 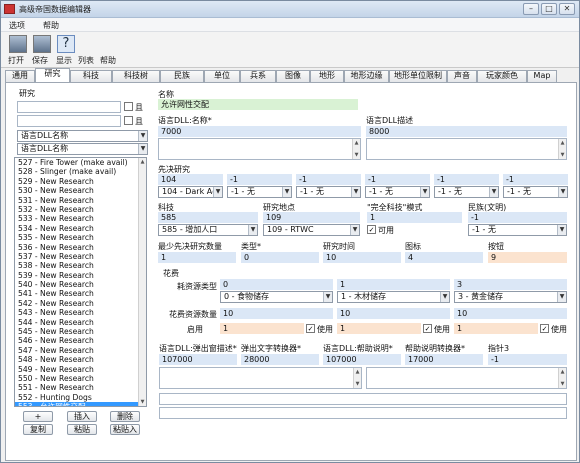 I want to click on tab-tech: 科技, so click(x=91, y=76).